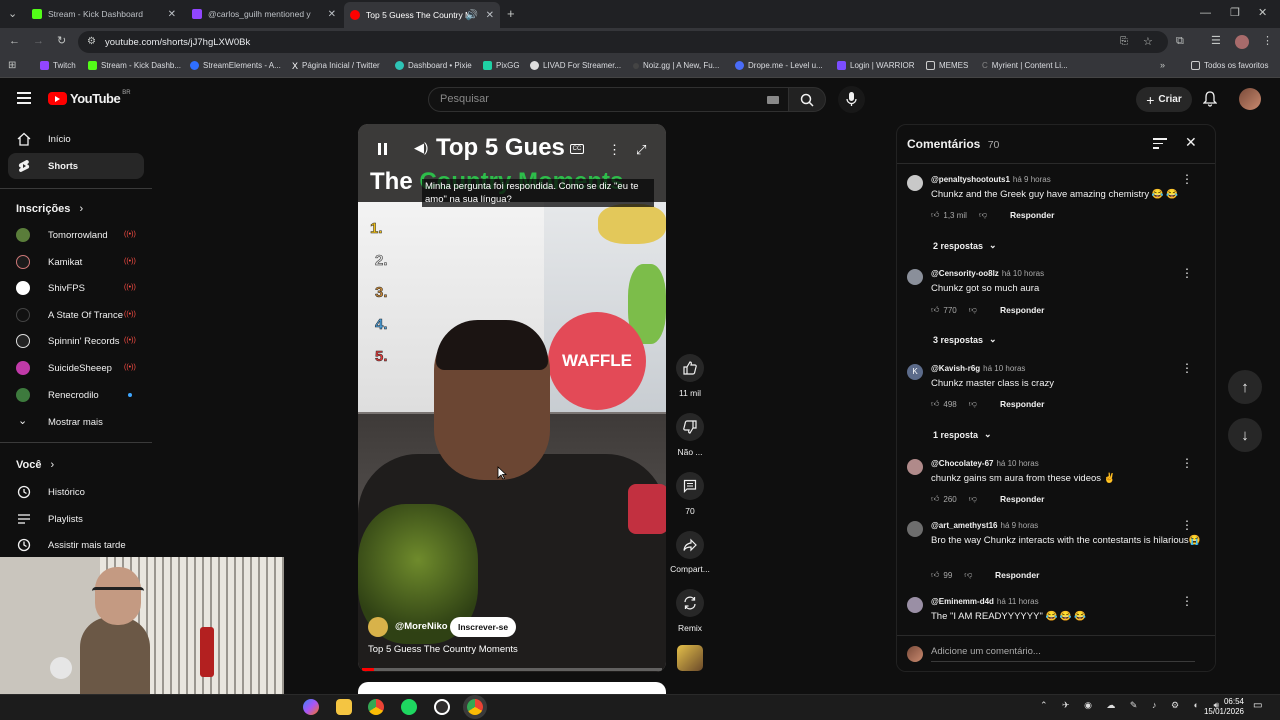  Describe the element at coordinates (978, 368) in the screenshot. I see `comment-author: @Kavish-r6g há 10 horas` at that location.